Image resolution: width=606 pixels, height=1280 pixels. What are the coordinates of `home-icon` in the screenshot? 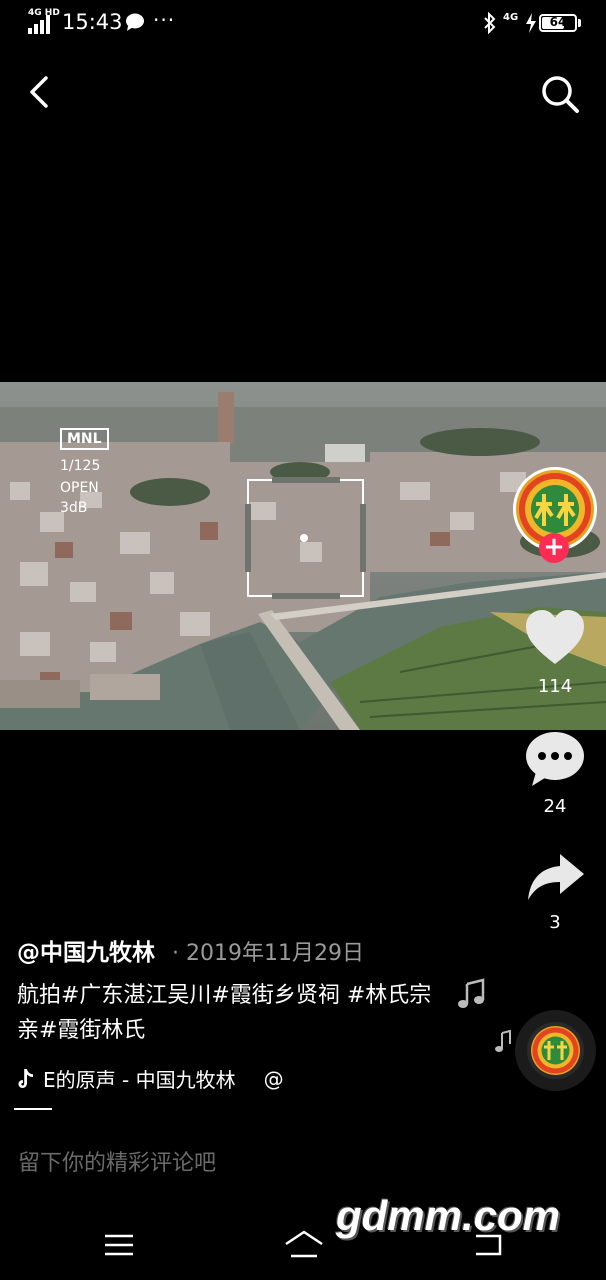 It's located at (304, 1243).